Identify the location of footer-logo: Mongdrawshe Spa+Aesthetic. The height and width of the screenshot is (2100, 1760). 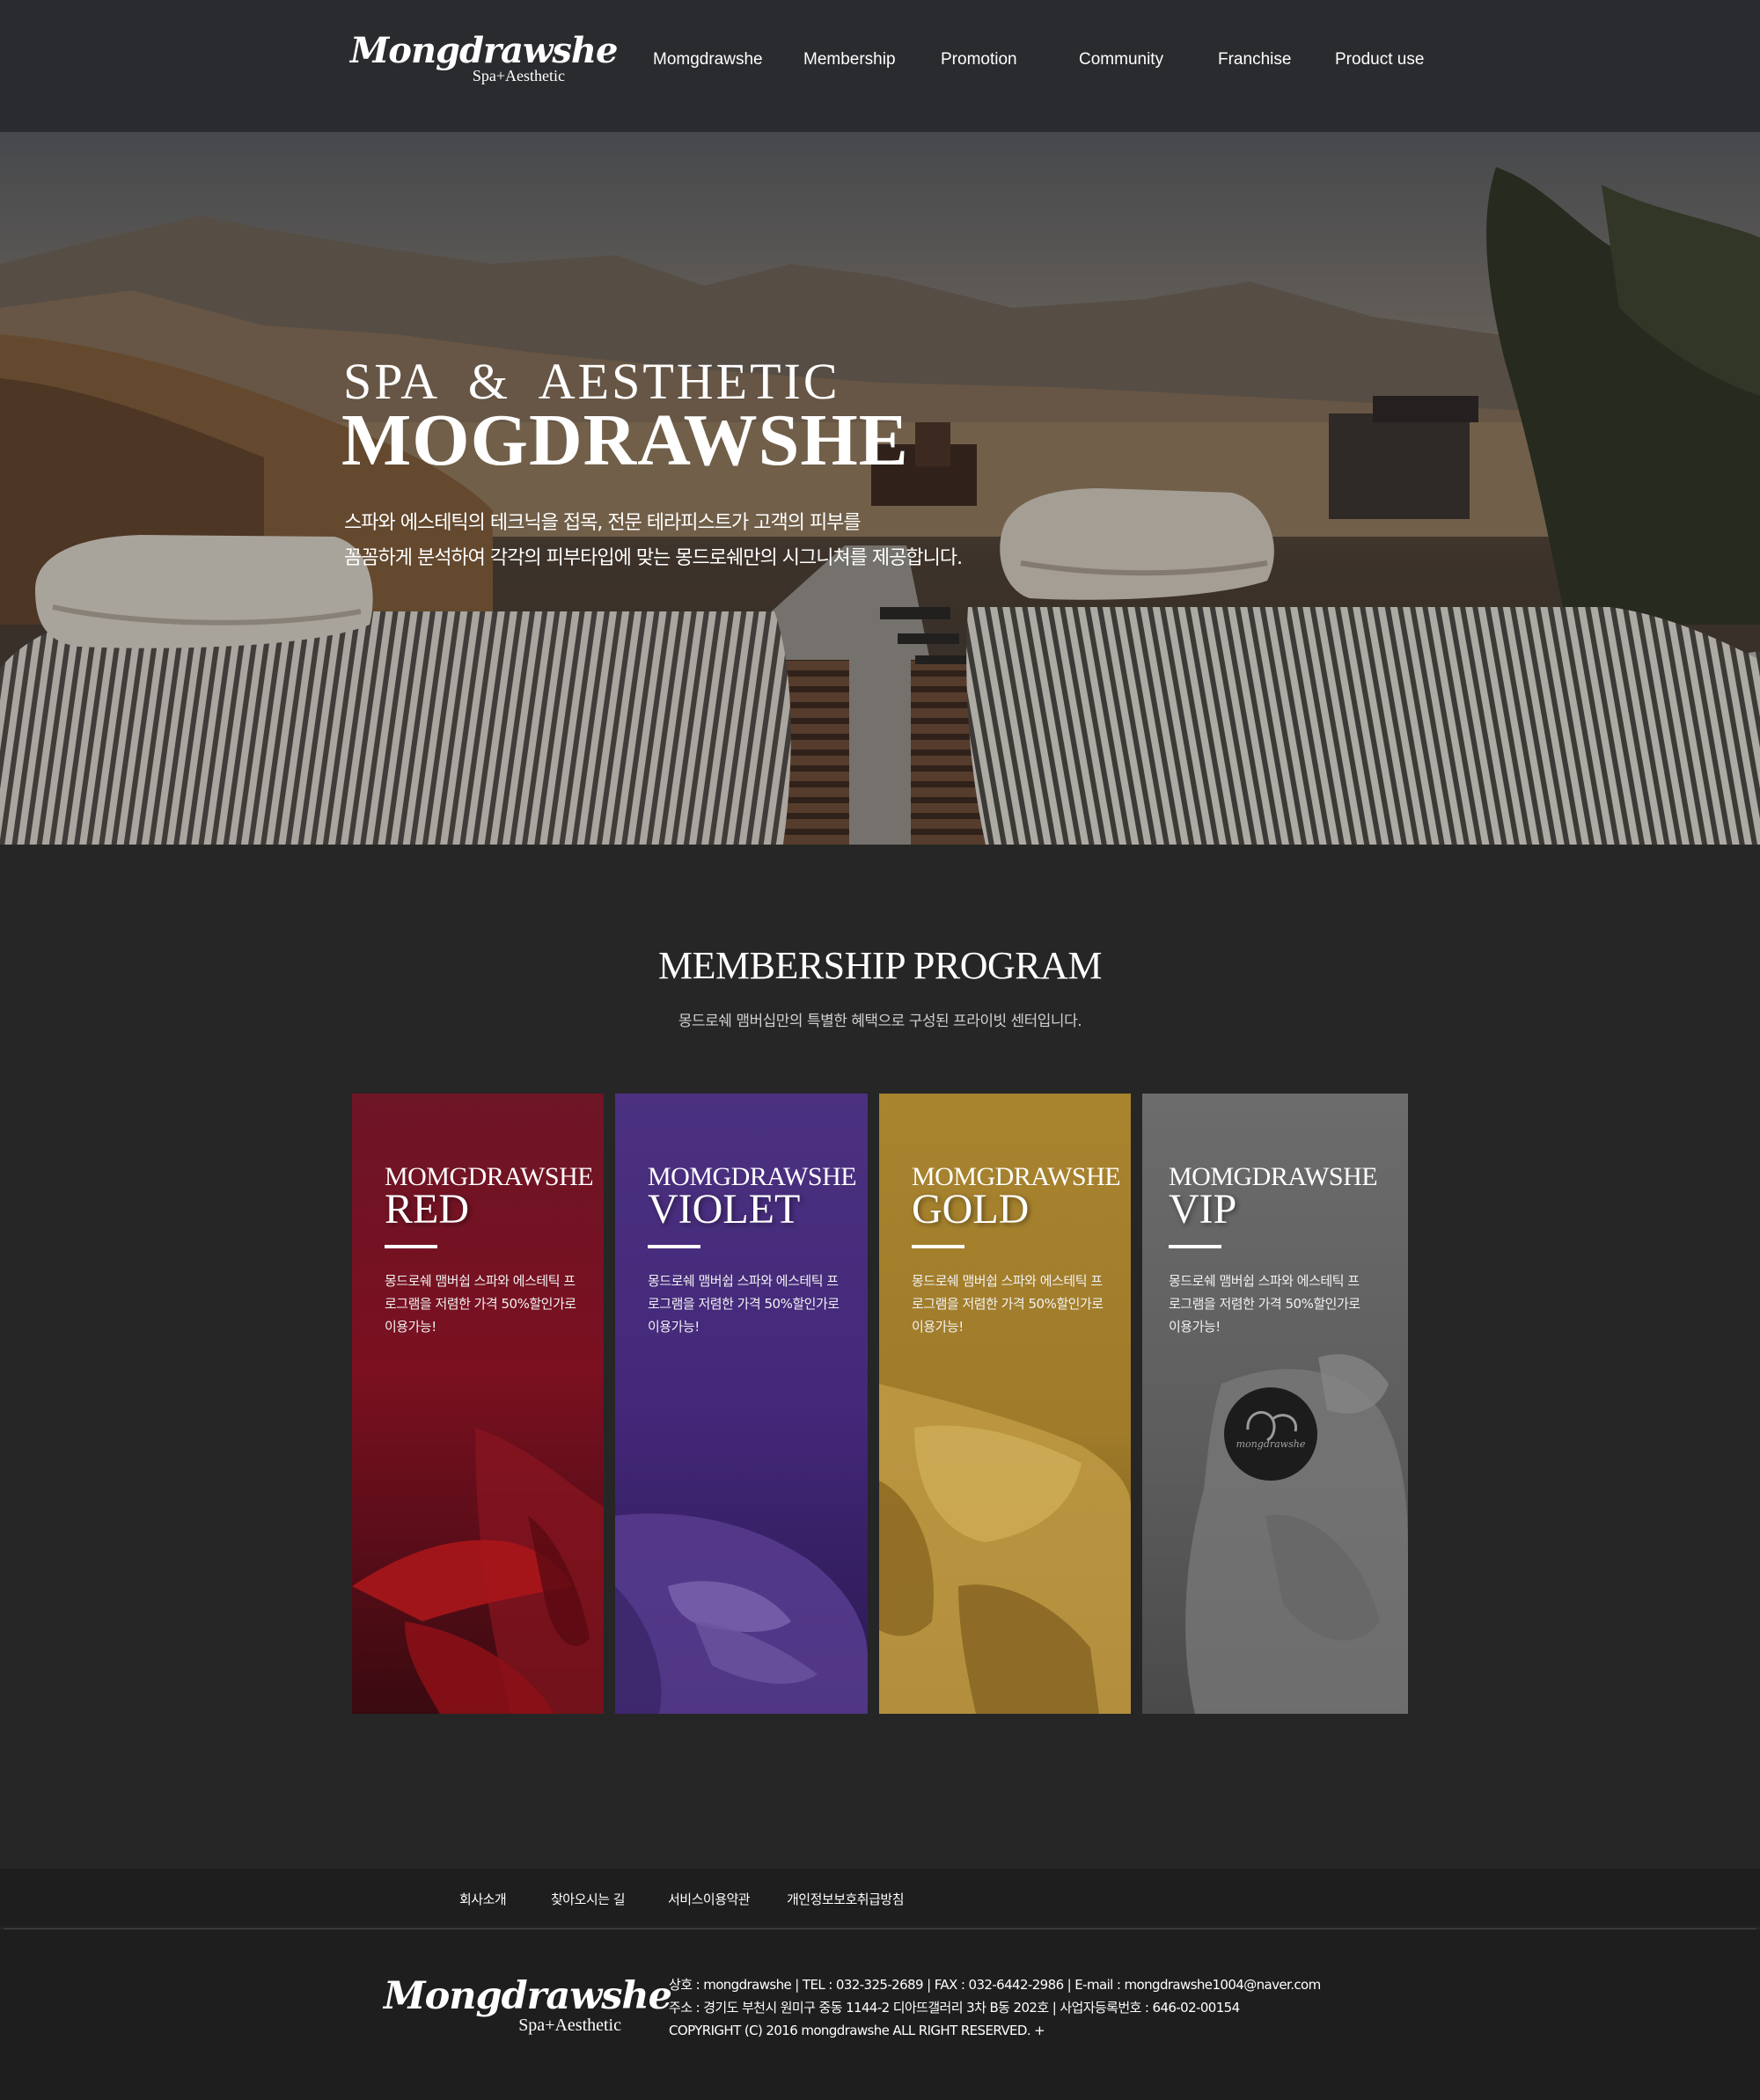
(528, 2005).